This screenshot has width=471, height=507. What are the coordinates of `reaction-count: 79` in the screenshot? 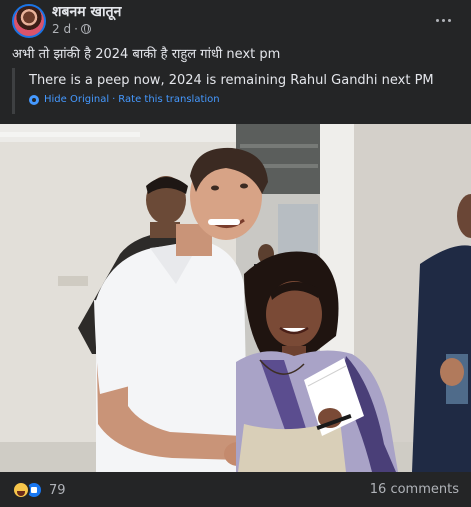 It's located at (57, 490).